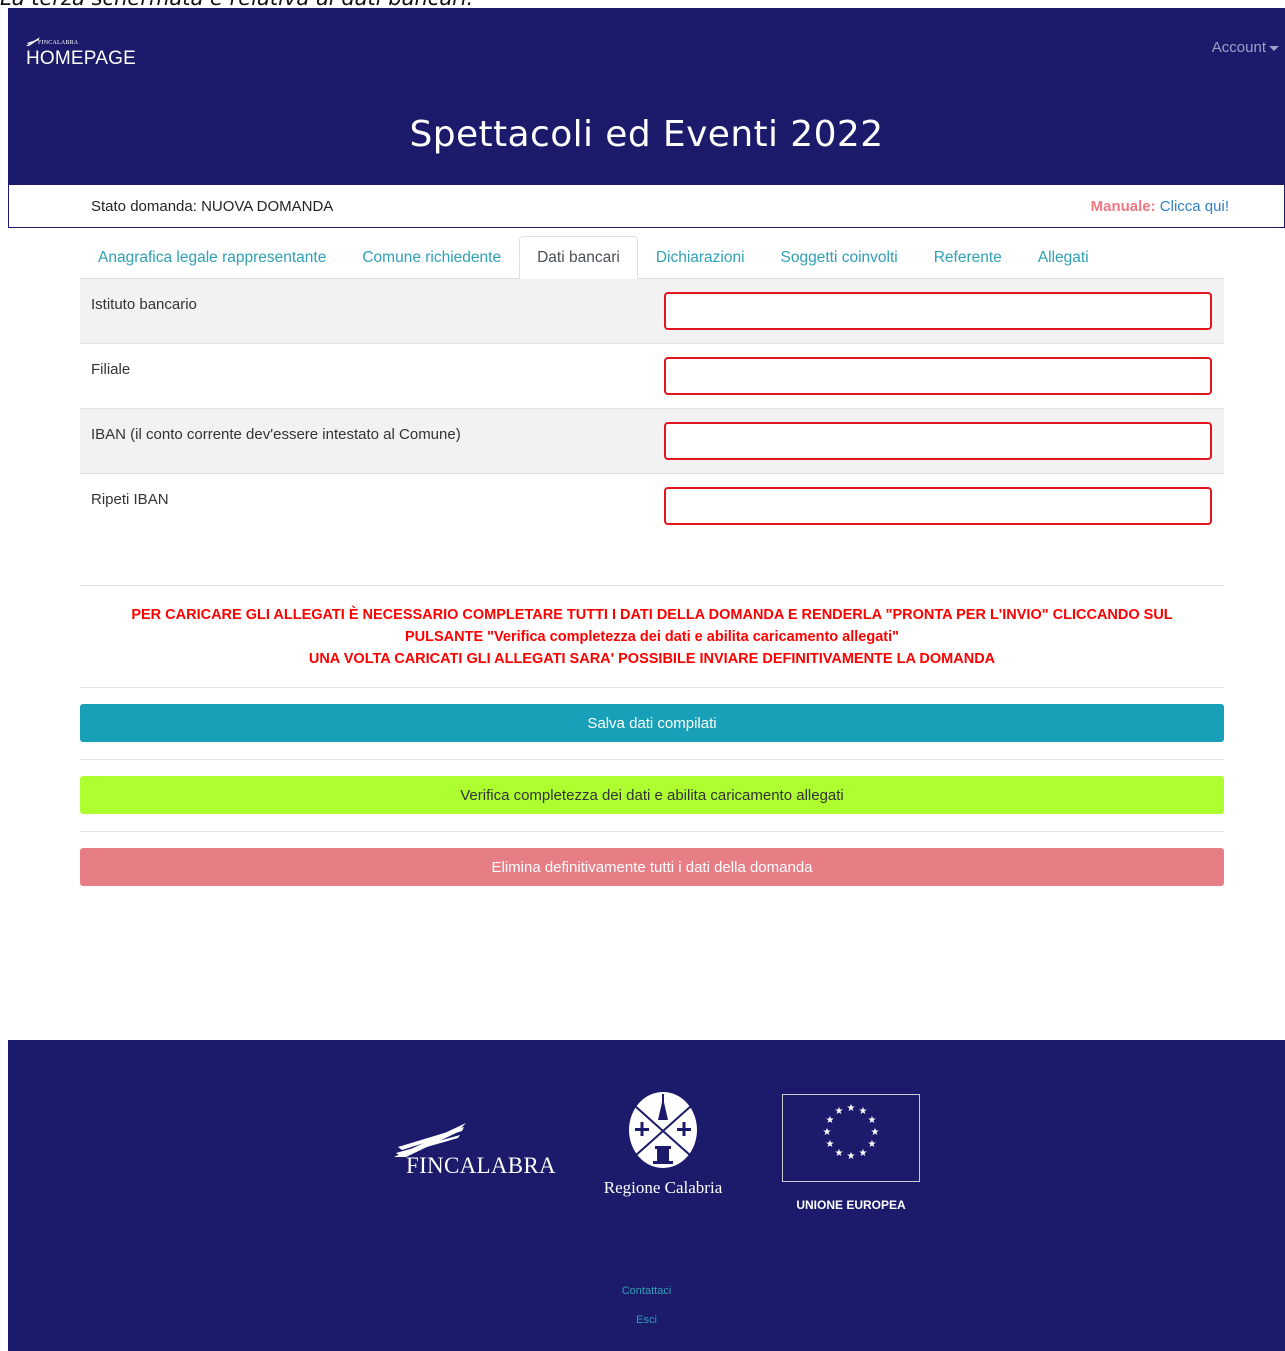 The height and width of the screenshot is (1351, 1285). Describe the element at coordinates (58, 43) in the screenshot. I see `brand-small-text: FINCALABRA` at that location.